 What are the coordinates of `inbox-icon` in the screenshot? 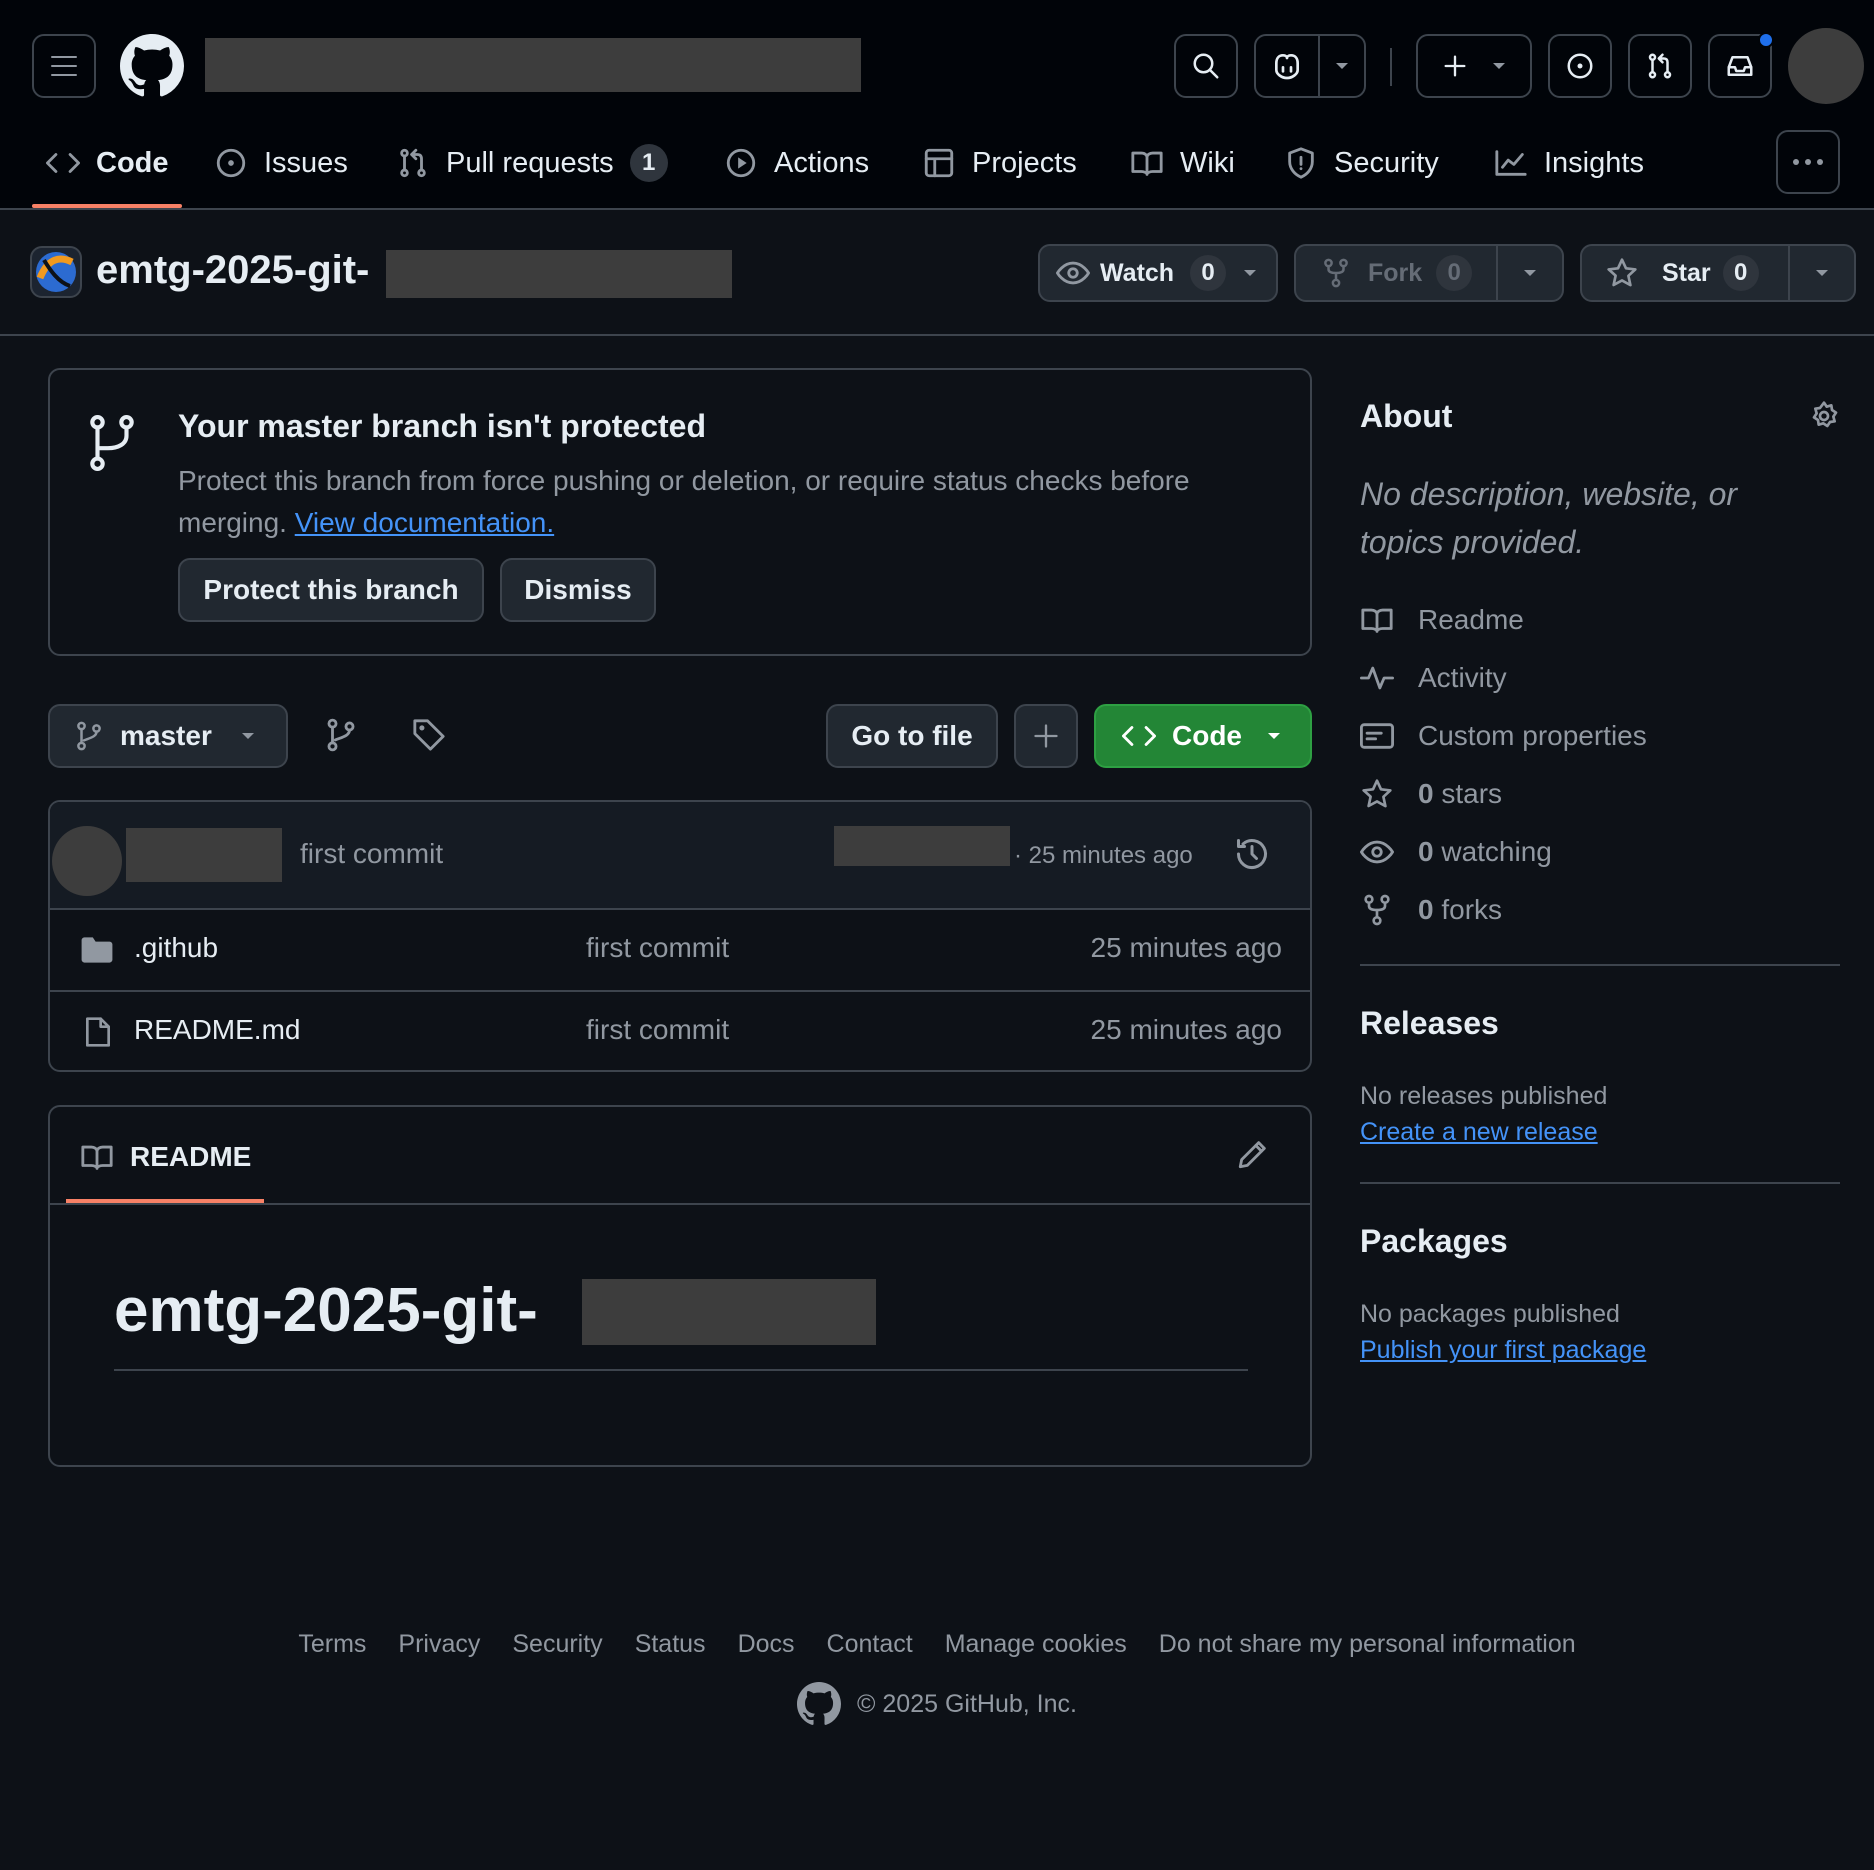 It's located at (1740, 66).